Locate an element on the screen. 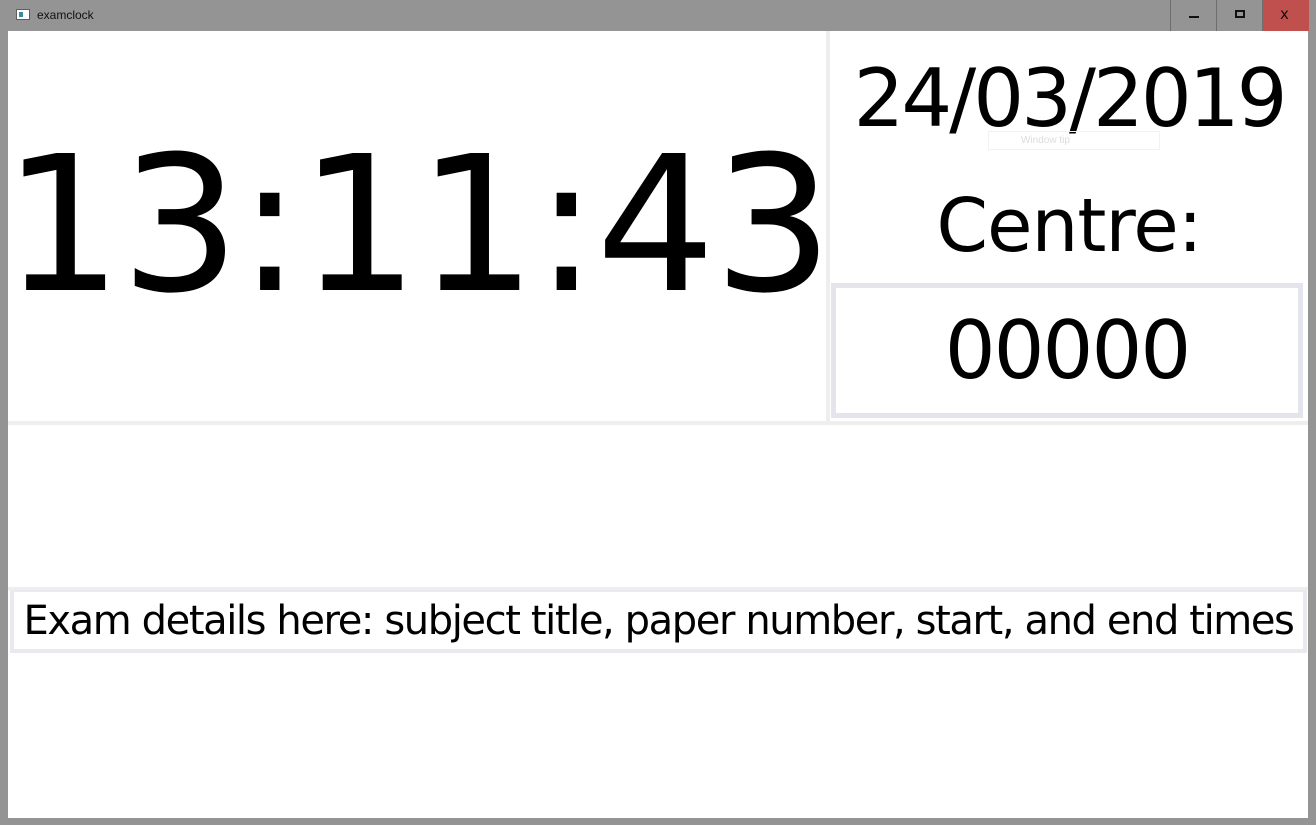 The height and width of the screenshot is (825, 1316). minimize-icon is located at coordinates (1194, 17).